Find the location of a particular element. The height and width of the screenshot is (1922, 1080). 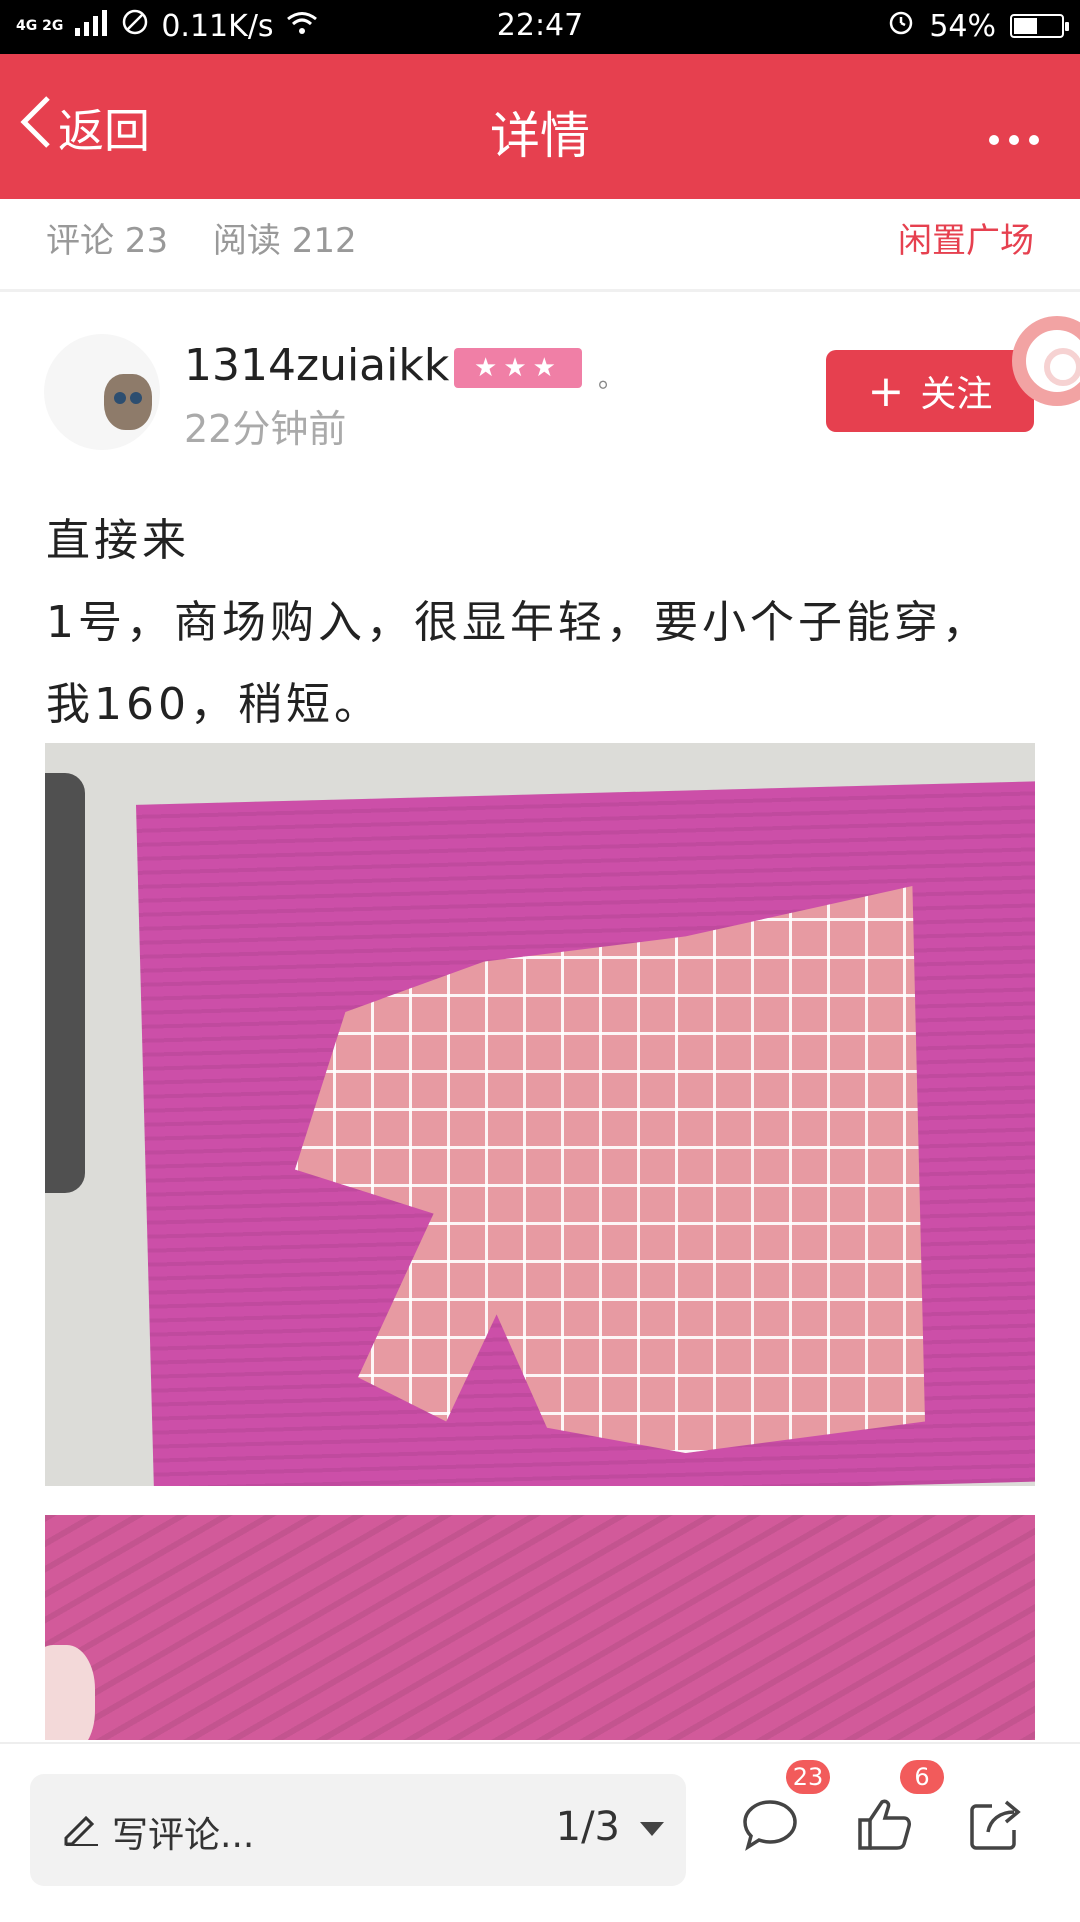

status-bar: 4G 2G 0.11K/s 22:47 54% is located at coordinates (540, 27).